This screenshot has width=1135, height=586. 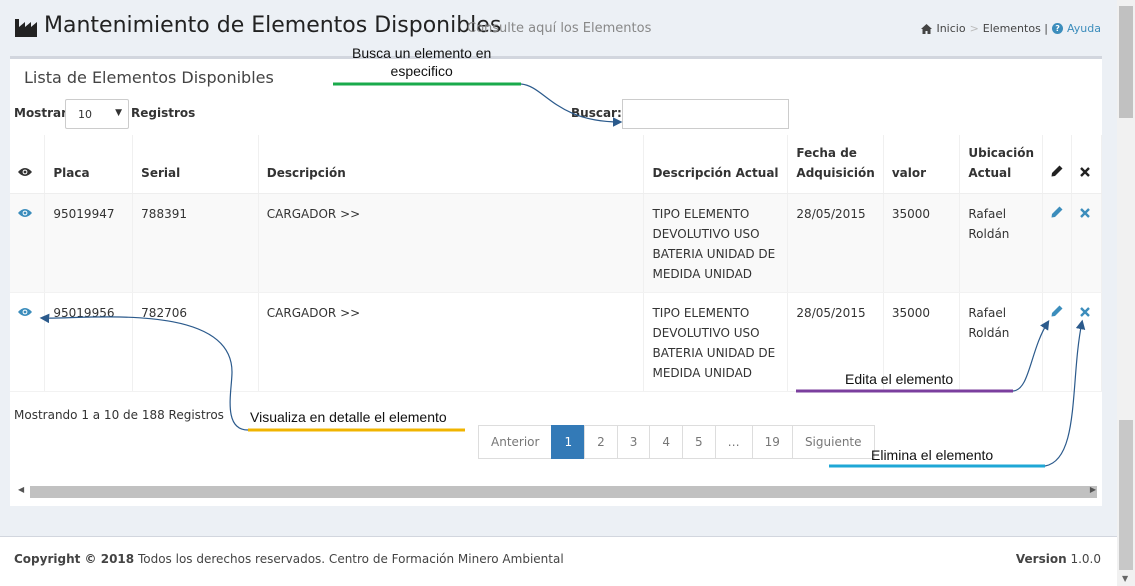 I want to click on page-subtitle: Consulte aquí los Elementos, so click(x=559, y=28).